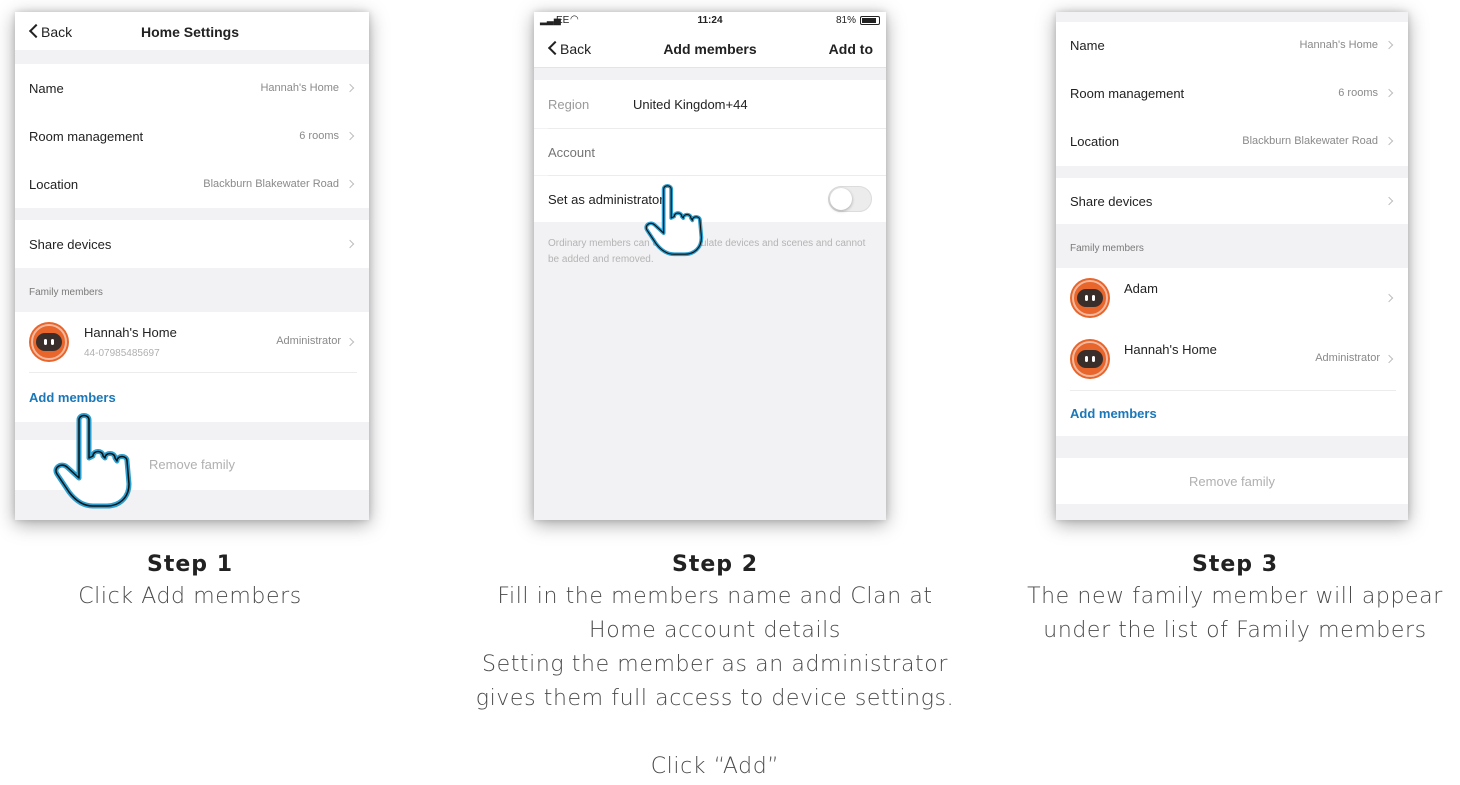 Image resolution: width=1460 pixels, height=785 pixels. Describe the element at coordinates (850, 199) in the screenshot. I see `admin-toggle` at that location.